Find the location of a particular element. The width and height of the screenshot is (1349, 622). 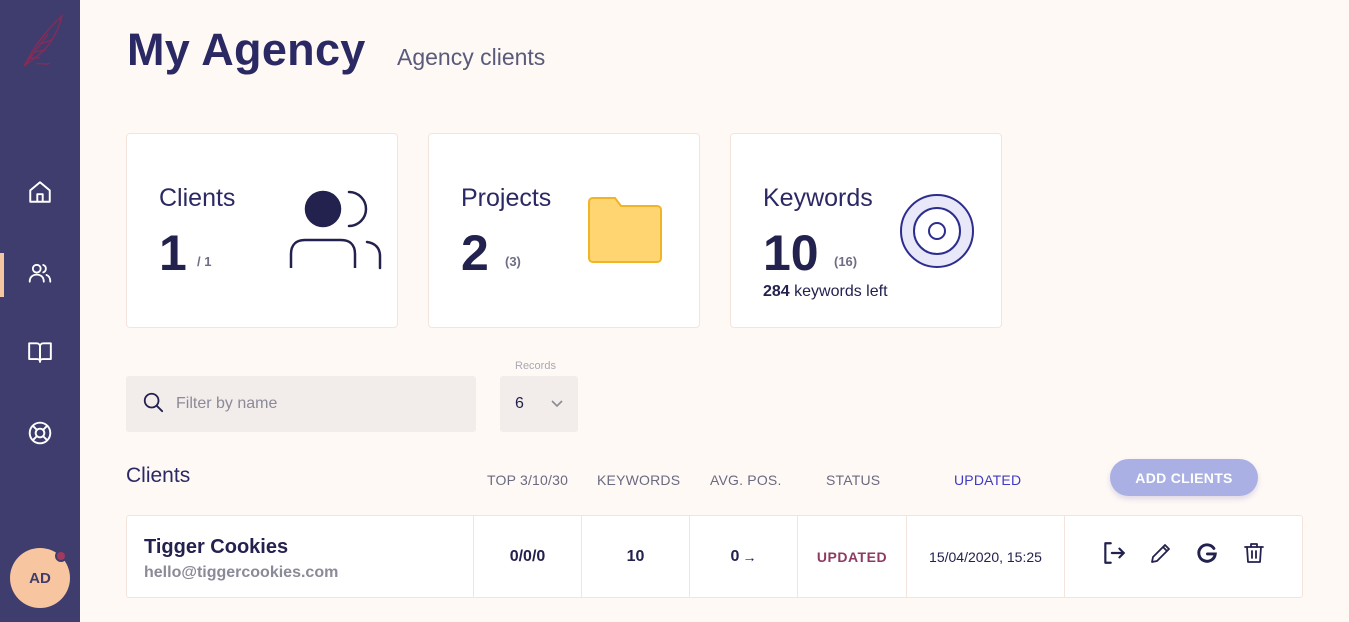

search-icon is located at coordinates (153, 404).